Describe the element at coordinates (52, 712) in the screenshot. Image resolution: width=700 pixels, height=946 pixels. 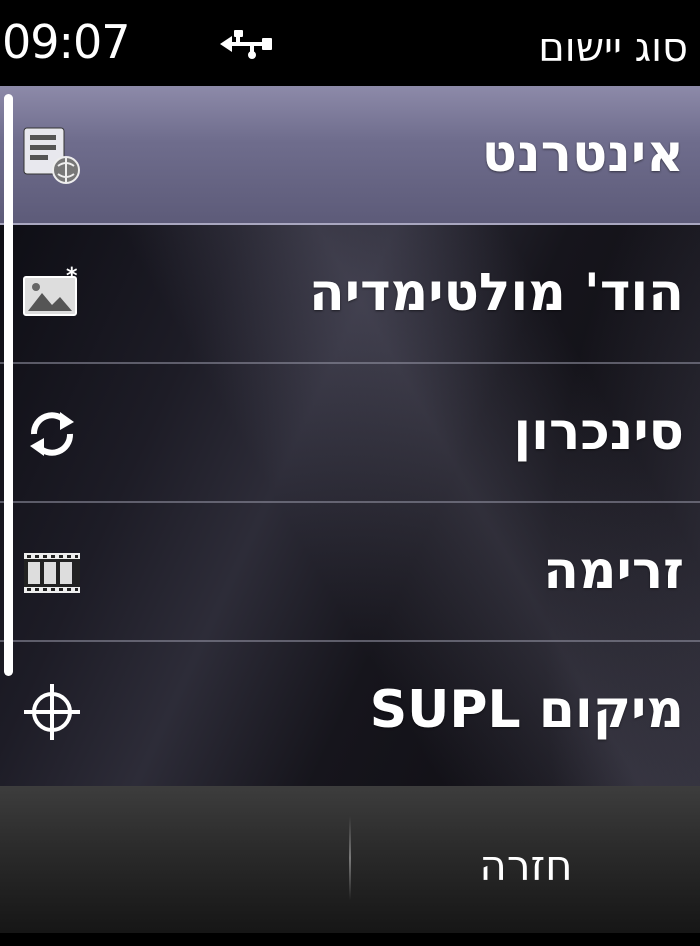
I see `location-crosshair-icon` at that location.